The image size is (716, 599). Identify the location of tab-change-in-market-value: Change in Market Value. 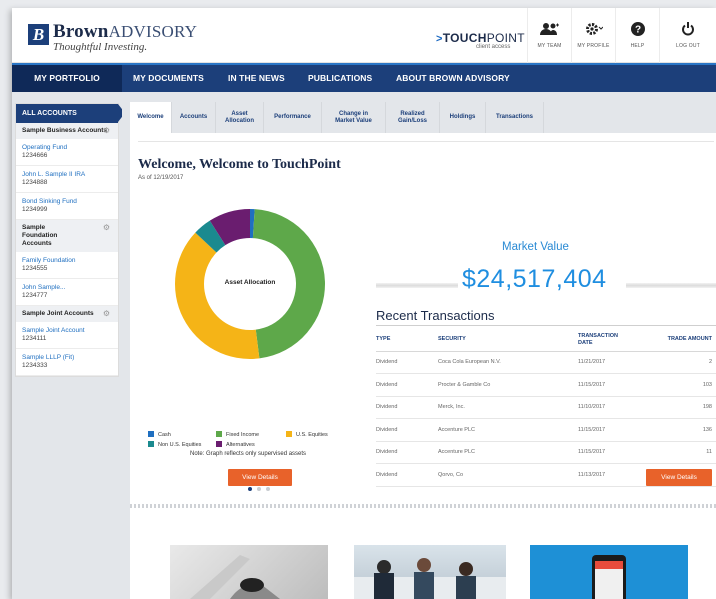
(354, 117).